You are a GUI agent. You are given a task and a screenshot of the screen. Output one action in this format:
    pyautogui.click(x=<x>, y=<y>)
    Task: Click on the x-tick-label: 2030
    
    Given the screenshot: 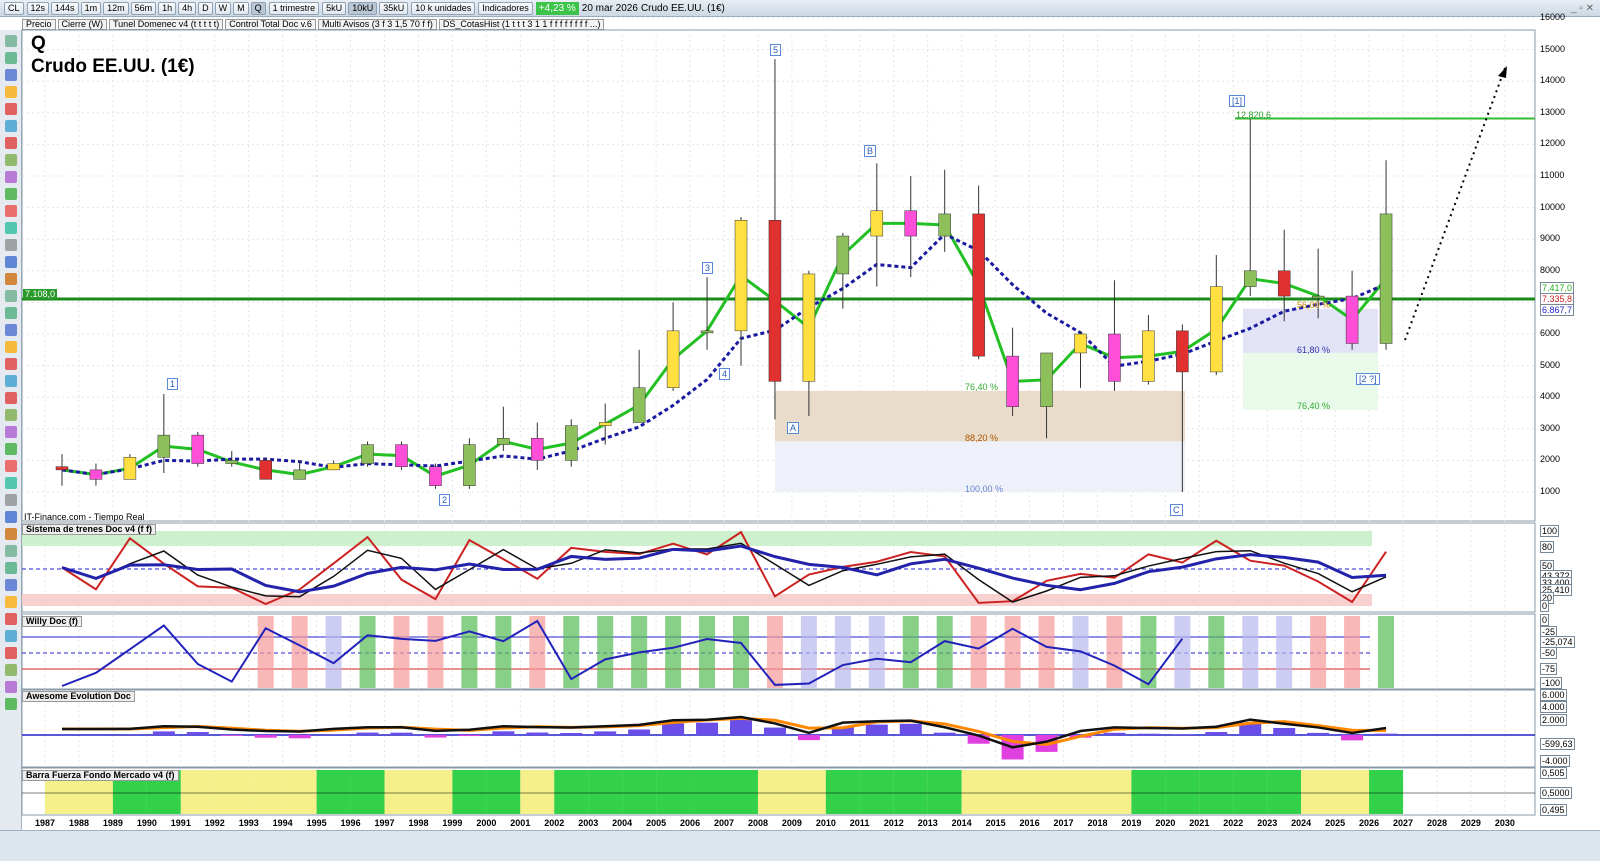 What is the action you would take?
    pyautogui.click(x=1504, y=823)
    